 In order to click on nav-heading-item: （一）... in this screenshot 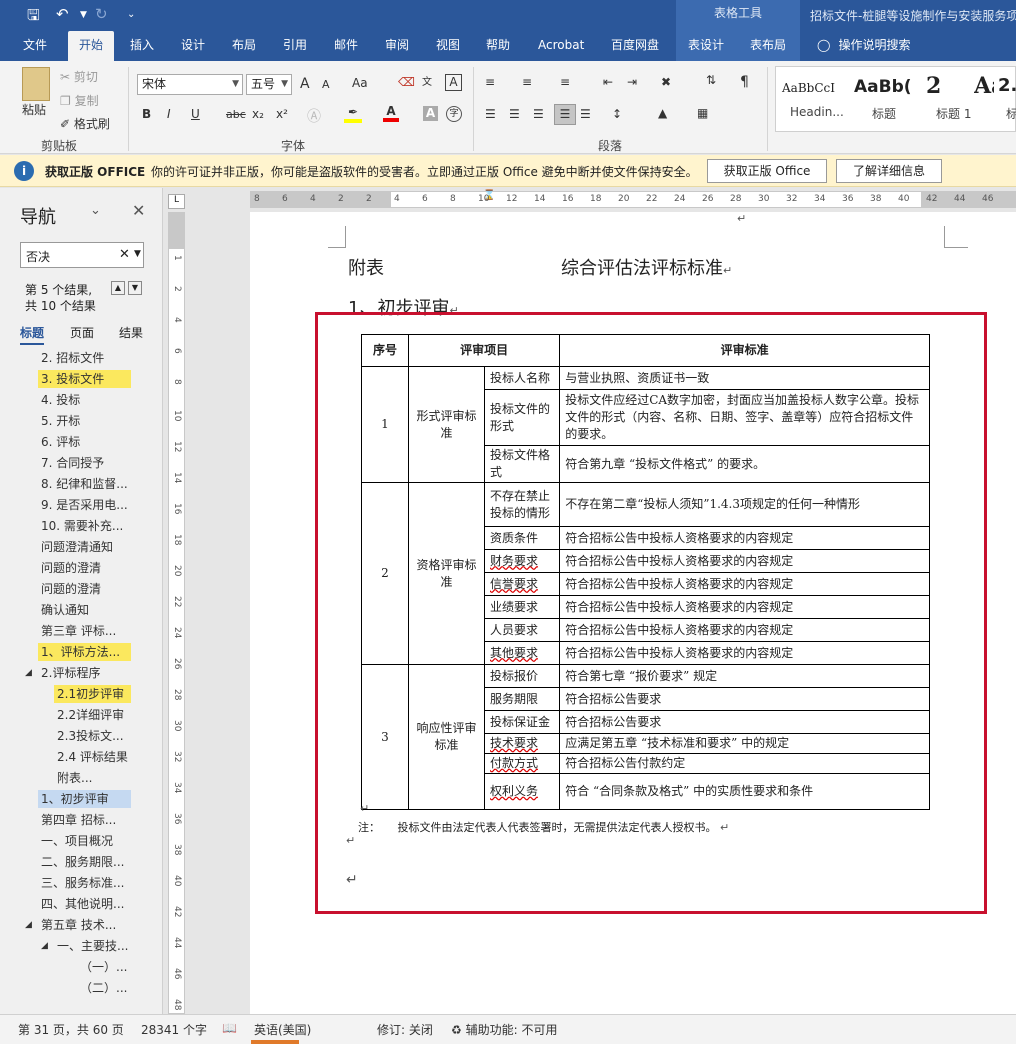, I will do `click(103, 967)`.